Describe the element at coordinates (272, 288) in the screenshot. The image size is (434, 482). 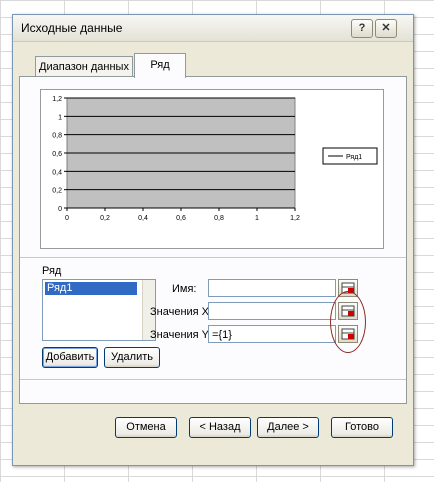
I see `name-field` at that location.